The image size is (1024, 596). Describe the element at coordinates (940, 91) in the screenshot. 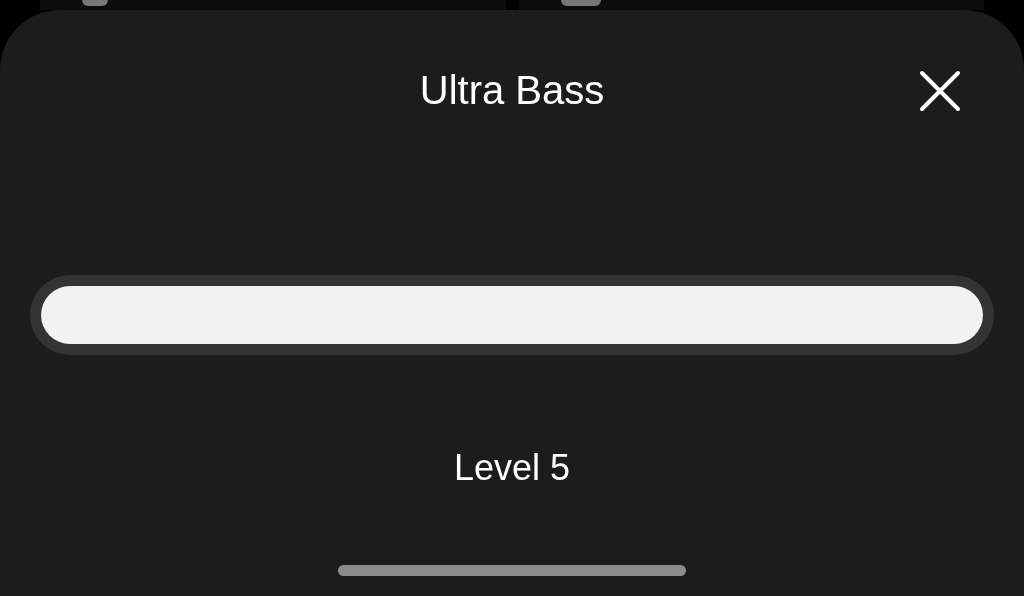

I see `close-icon` at that location.